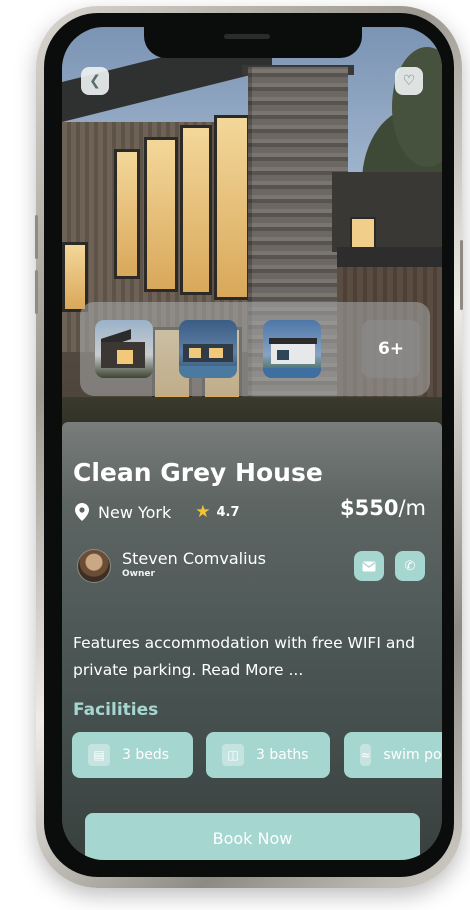  I want to click on phone-icon: ✆, so click(410, 566).